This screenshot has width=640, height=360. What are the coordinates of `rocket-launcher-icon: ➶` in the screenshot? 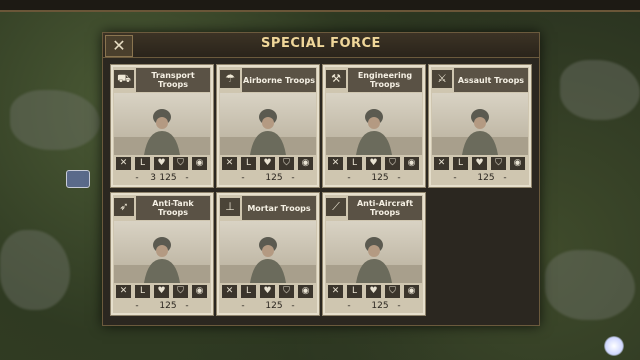 It's located at (124, 207).